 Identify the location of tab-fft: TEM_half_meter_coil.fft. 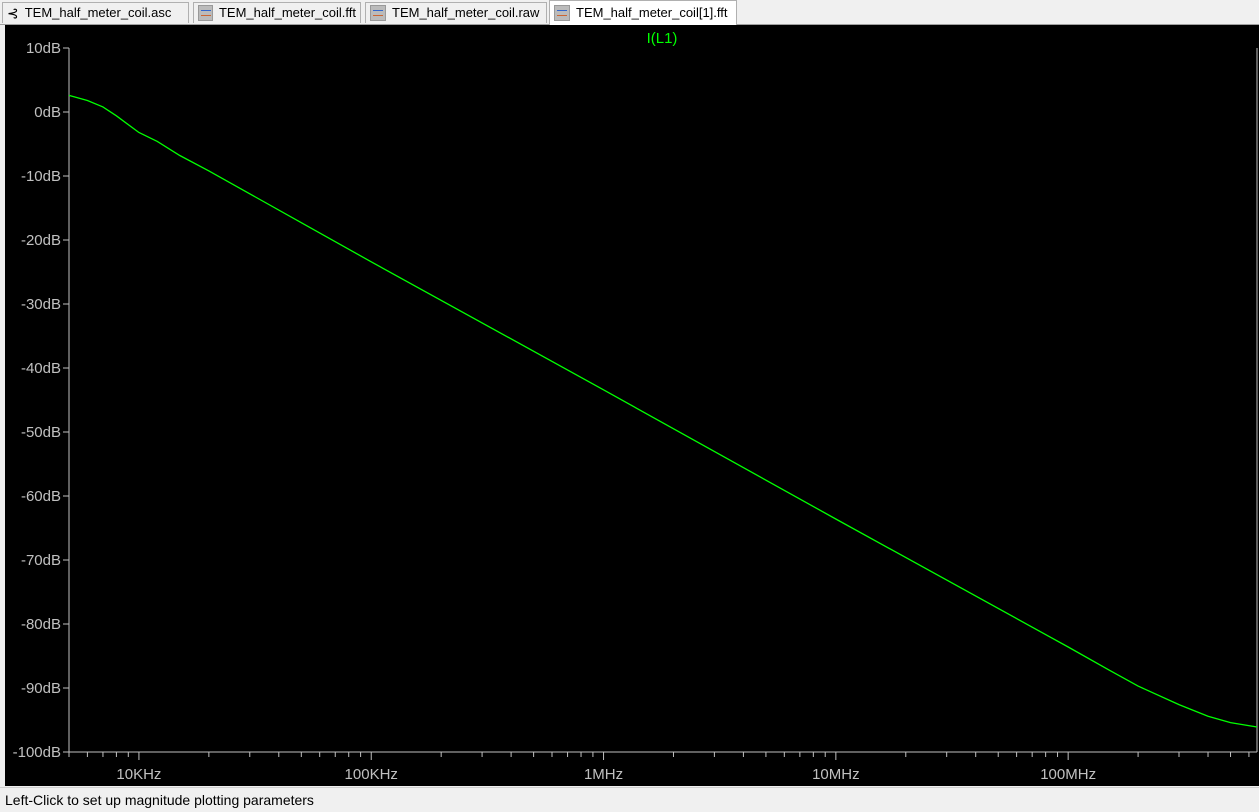
(277, 12).